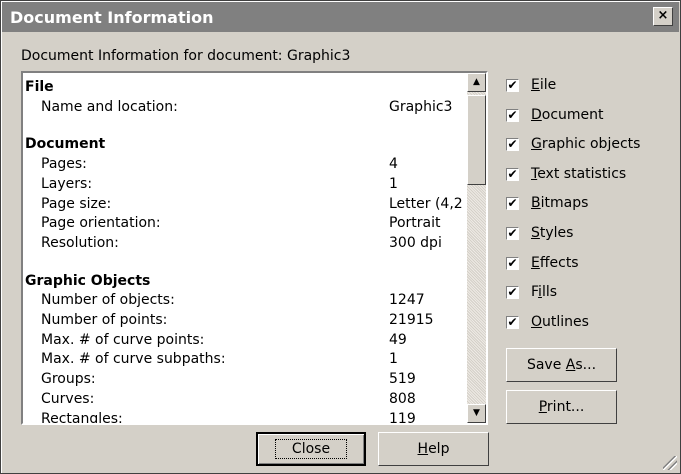 The width and height of the screenshot is (681, 474). Describe the element at coordinates (537, 321) in the screenshot. I see `checkbox-label-key: O` at that location.